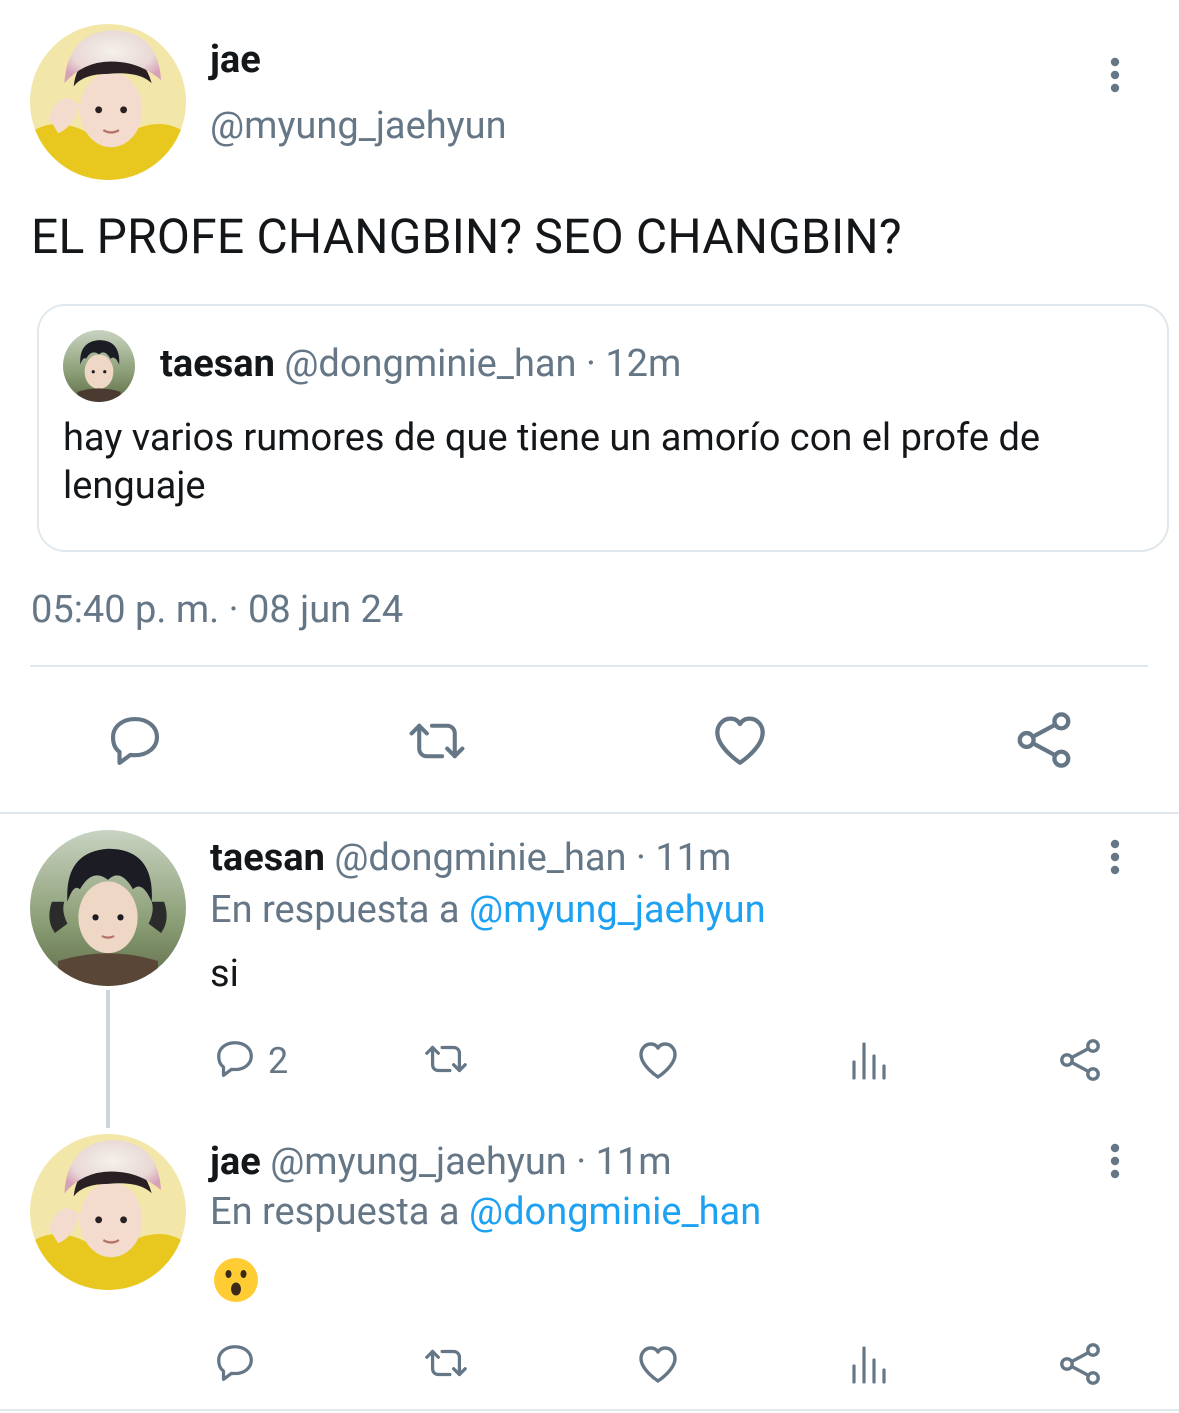 This screenshot has width=1179, height=1413. What do you see at coordinates (99, 366) in the screenshot?
I see `quoted-author-avatar` at bounding box center [99, 366].